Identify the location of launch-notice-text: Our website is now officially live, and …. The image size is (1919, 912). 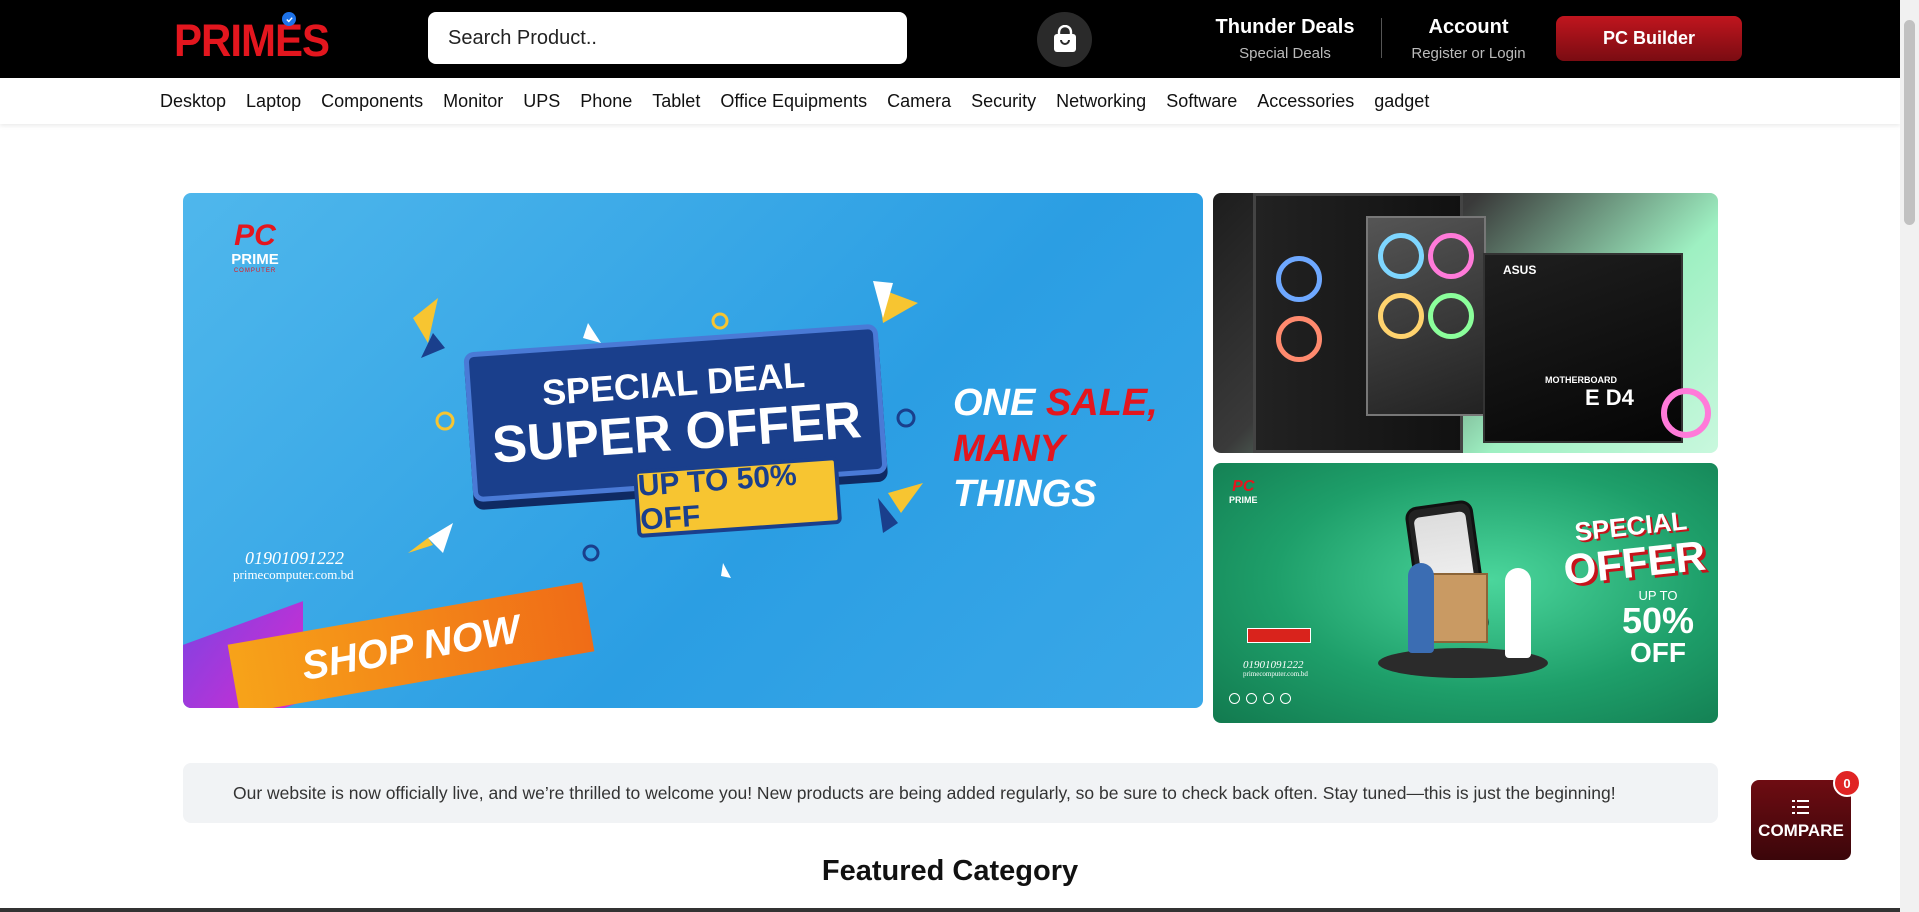
(924, 792).